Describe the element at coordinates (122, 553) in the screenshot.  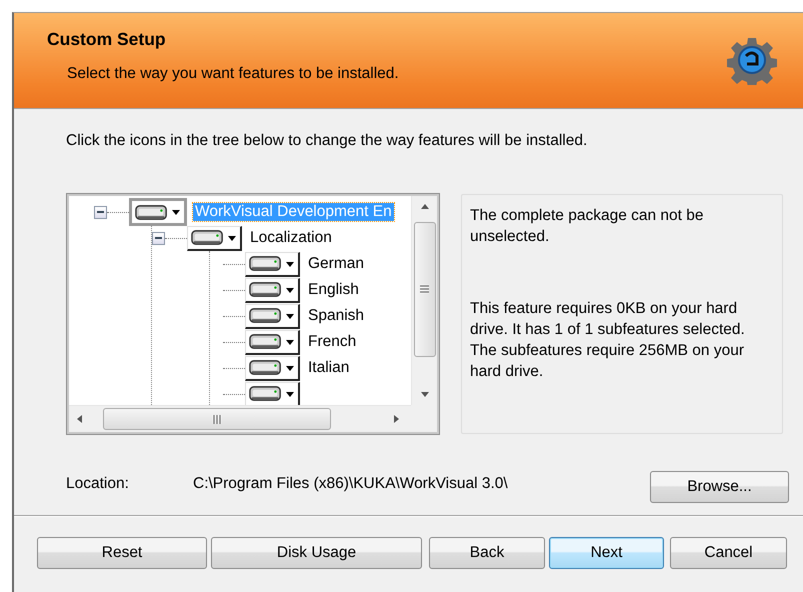
I see `dialog-button: Reset` at that location.